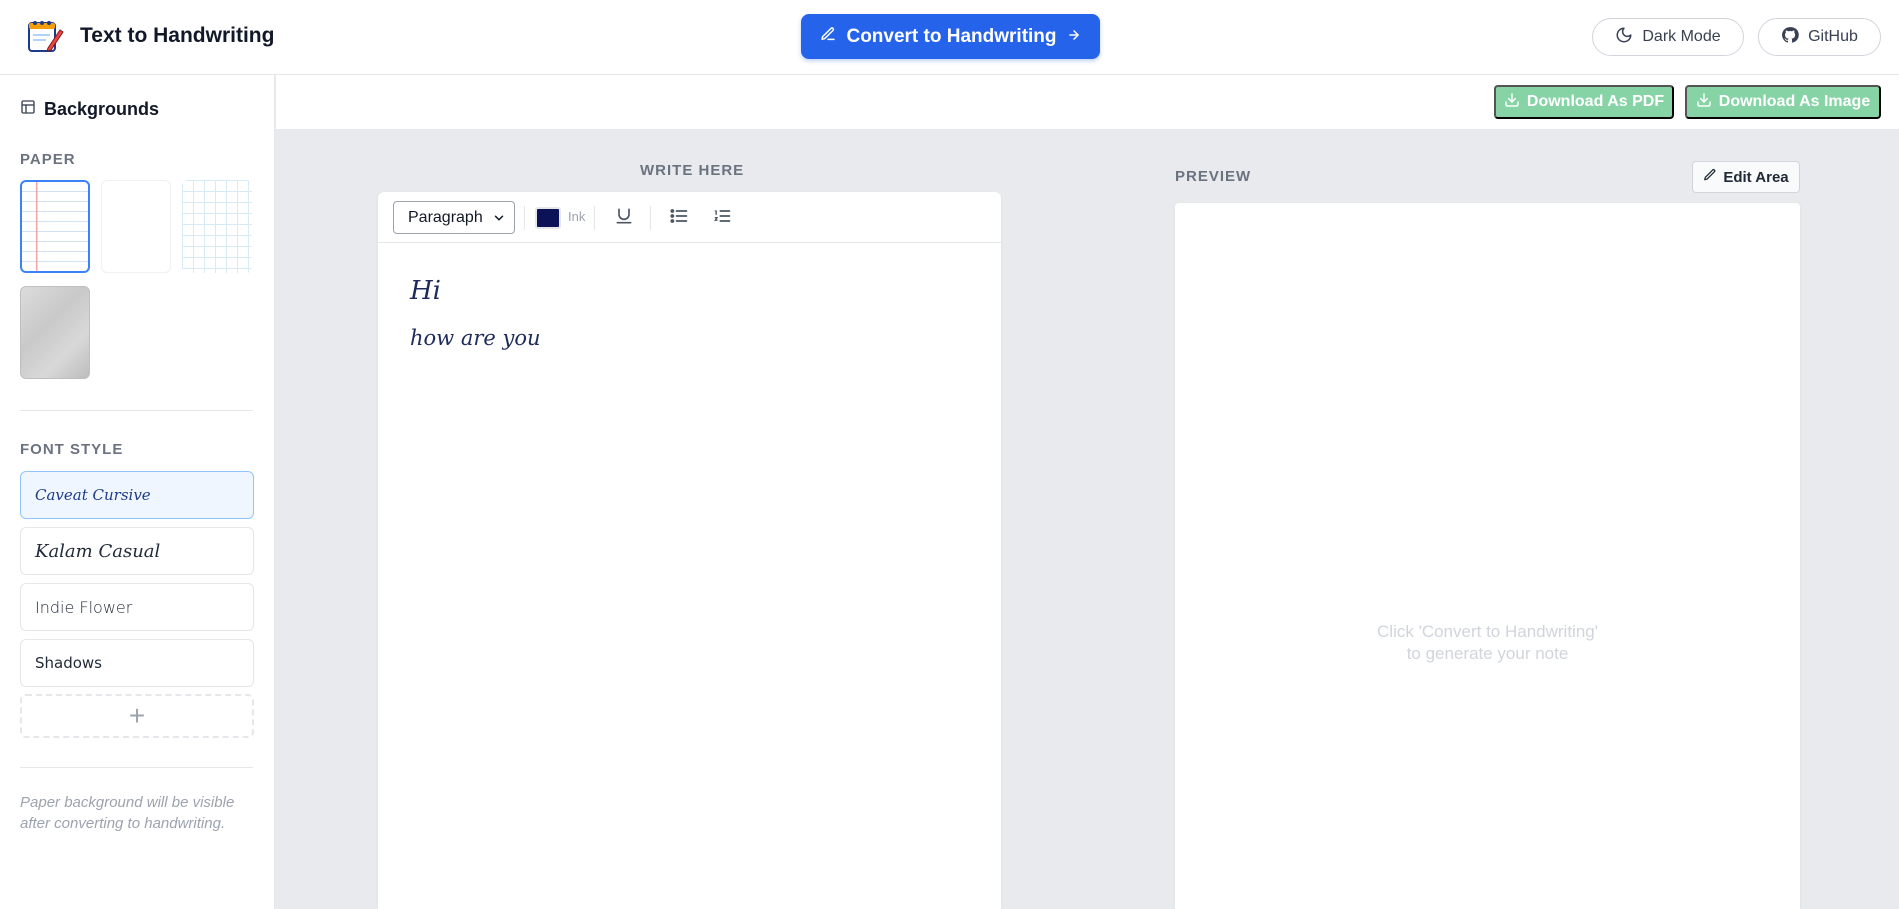 This screenshot has height=909, width=1899. What do you see at coordinates (679, 218) in the screenshot?
I see `bullet-list-icon` at bounding box center [679, 218].